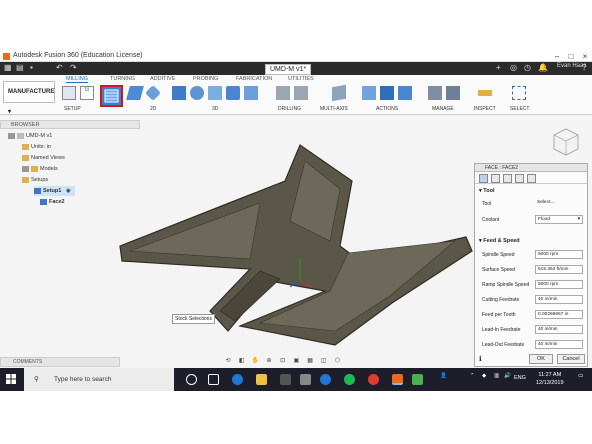 The image size is (592, 444). I want to click on file-explorer-icon, so click(261, 379).